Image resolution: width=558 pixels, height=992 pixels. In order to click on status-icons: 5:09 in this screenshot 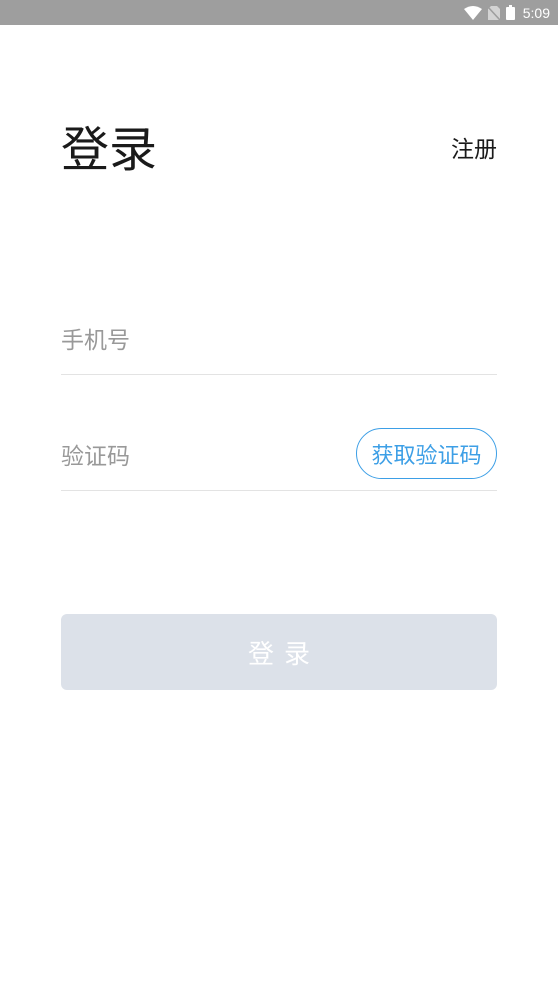, I will do `click(506, 12)`.